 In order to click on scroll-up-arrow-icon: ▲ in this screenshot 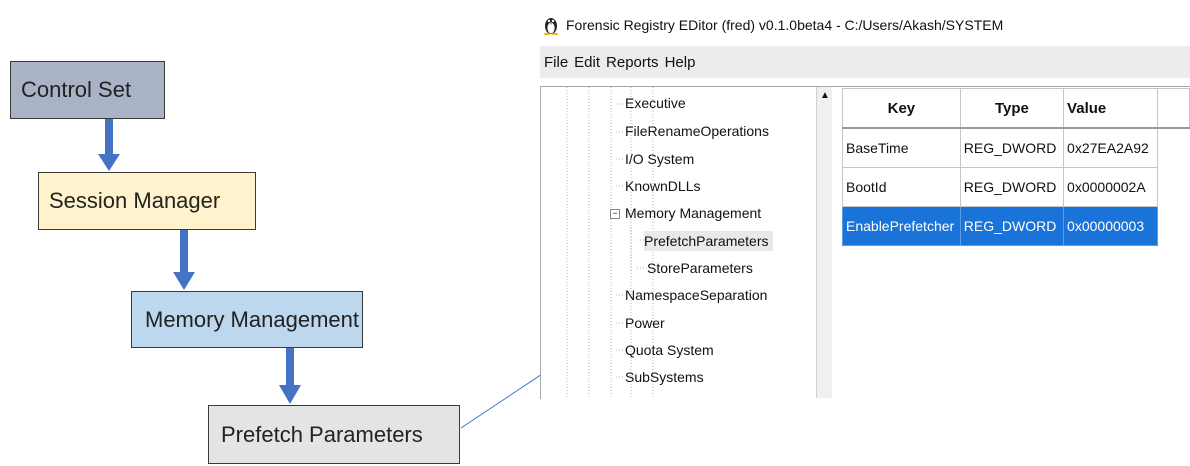, I will do `click(825, 95)`.